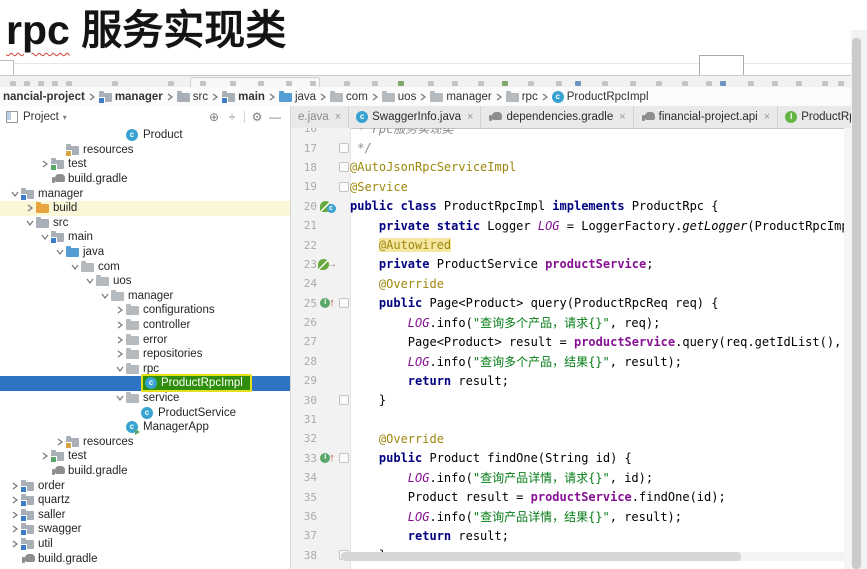 The height and width of the screenshot is (569, 867). I want to click on code-line-37: 37 return result;, so click(571, 535).